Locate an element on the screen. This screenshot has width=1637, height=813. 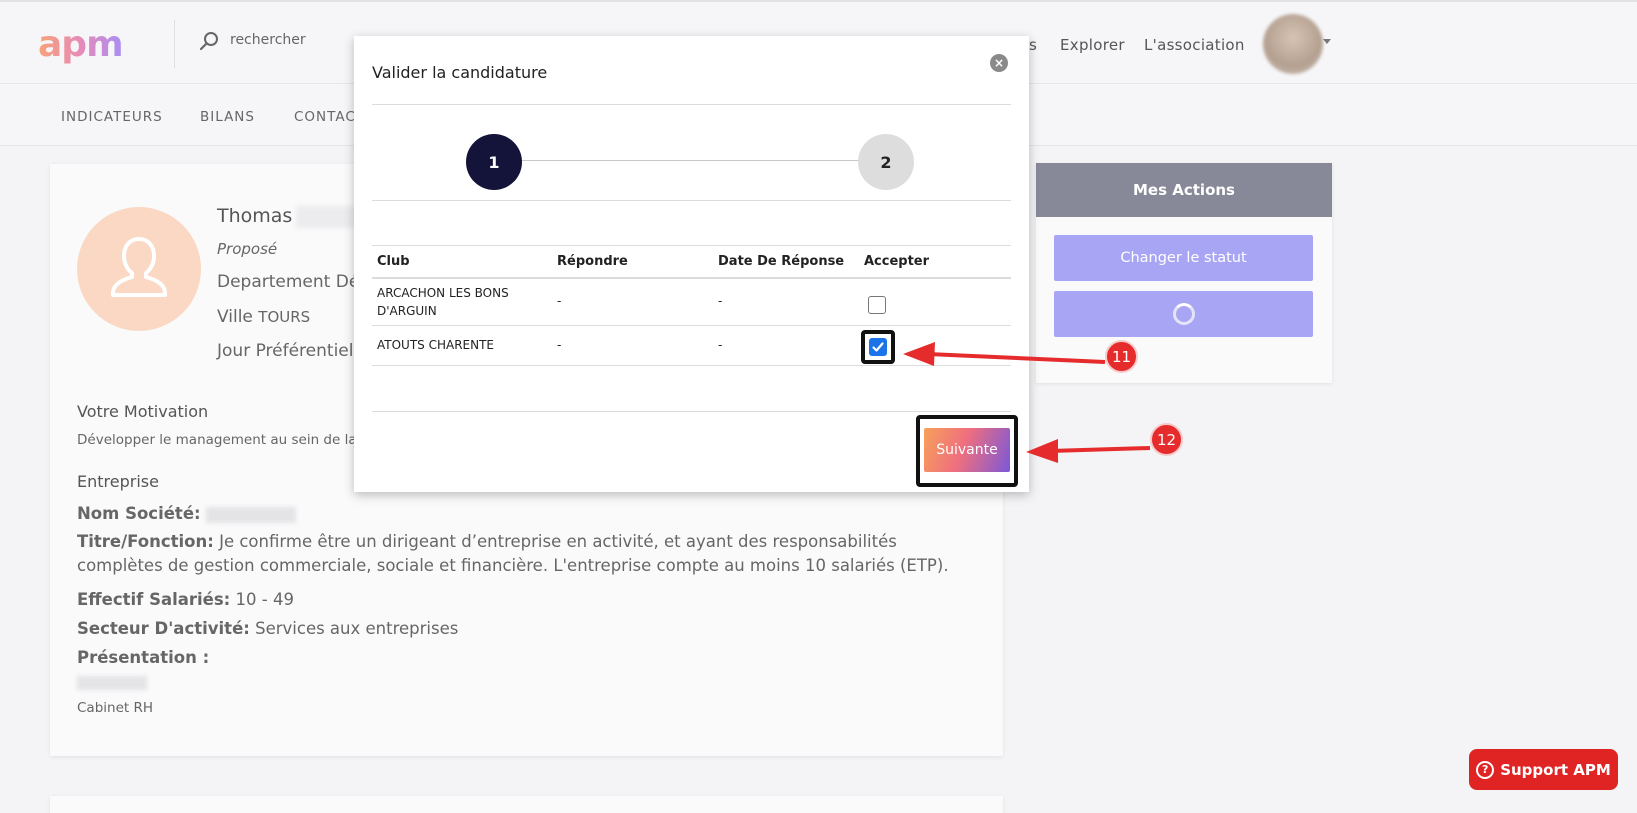
arrow-12-head is located at coordinates (1042, 451).